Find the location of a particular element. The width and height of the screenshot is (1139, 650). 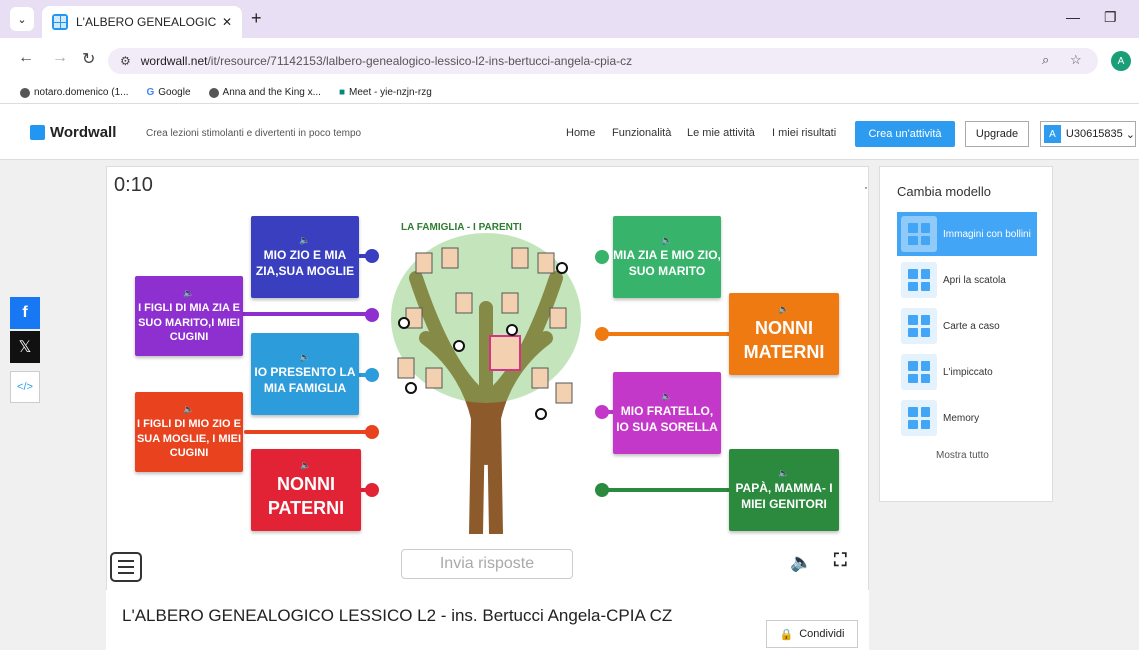

template-option: Carte a caso is located at coordinates (967, 326).